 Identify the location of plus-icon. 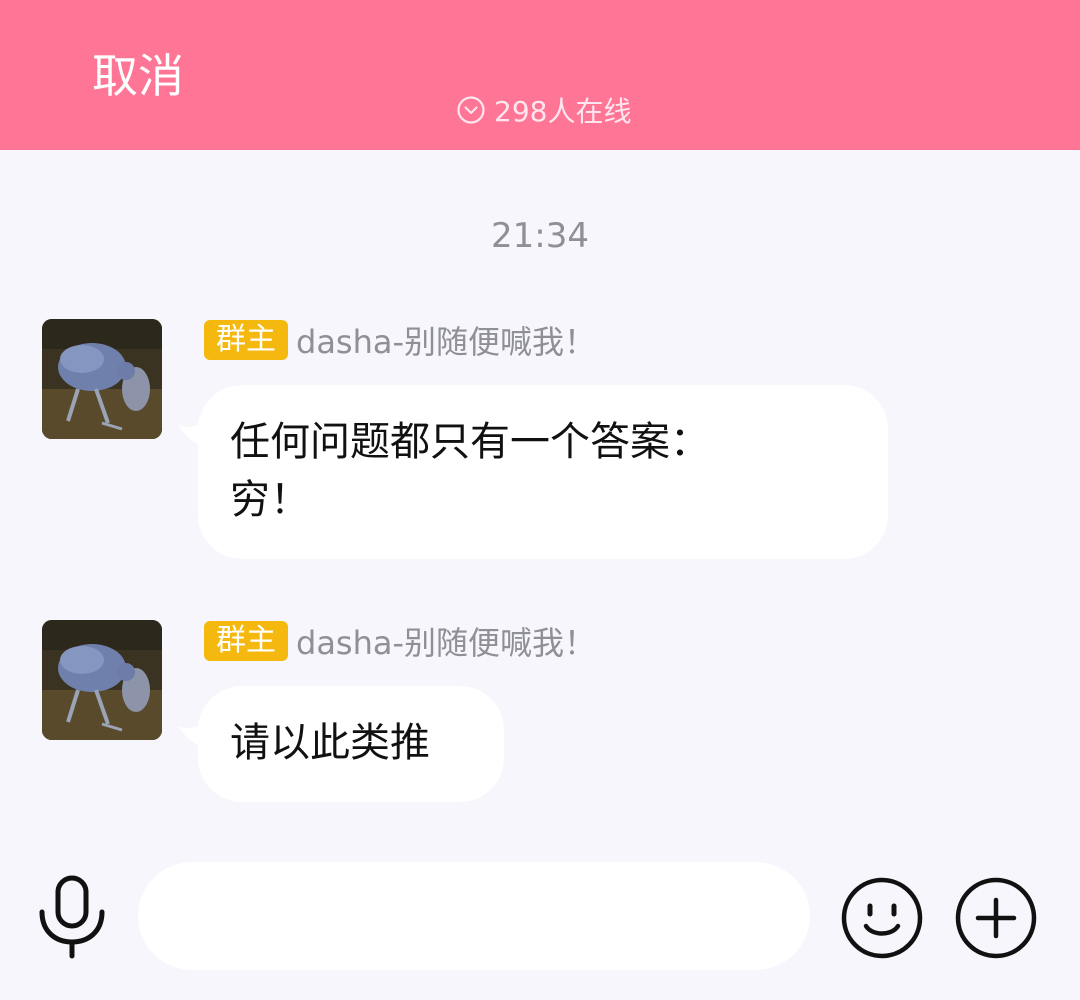
(996, 918).